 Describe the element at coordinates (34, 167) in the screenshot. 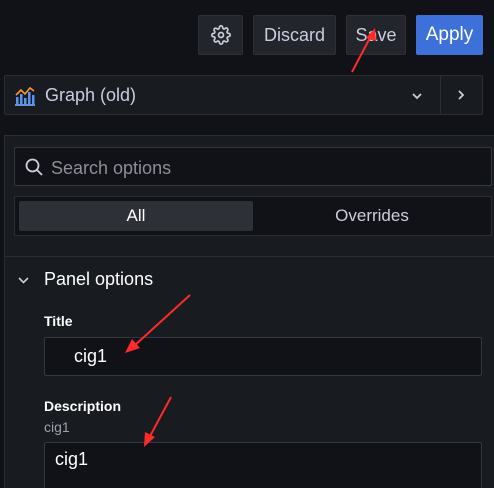

I see `search-icon` at that location.